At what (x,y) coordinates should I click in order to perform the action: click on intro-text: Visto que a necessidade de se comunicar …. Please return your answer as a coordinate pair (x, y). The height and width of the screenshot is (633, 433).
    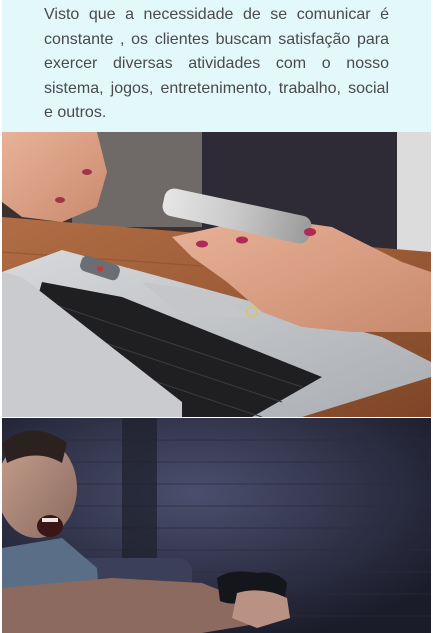
    Looking at the image, I should click on (216, 63).